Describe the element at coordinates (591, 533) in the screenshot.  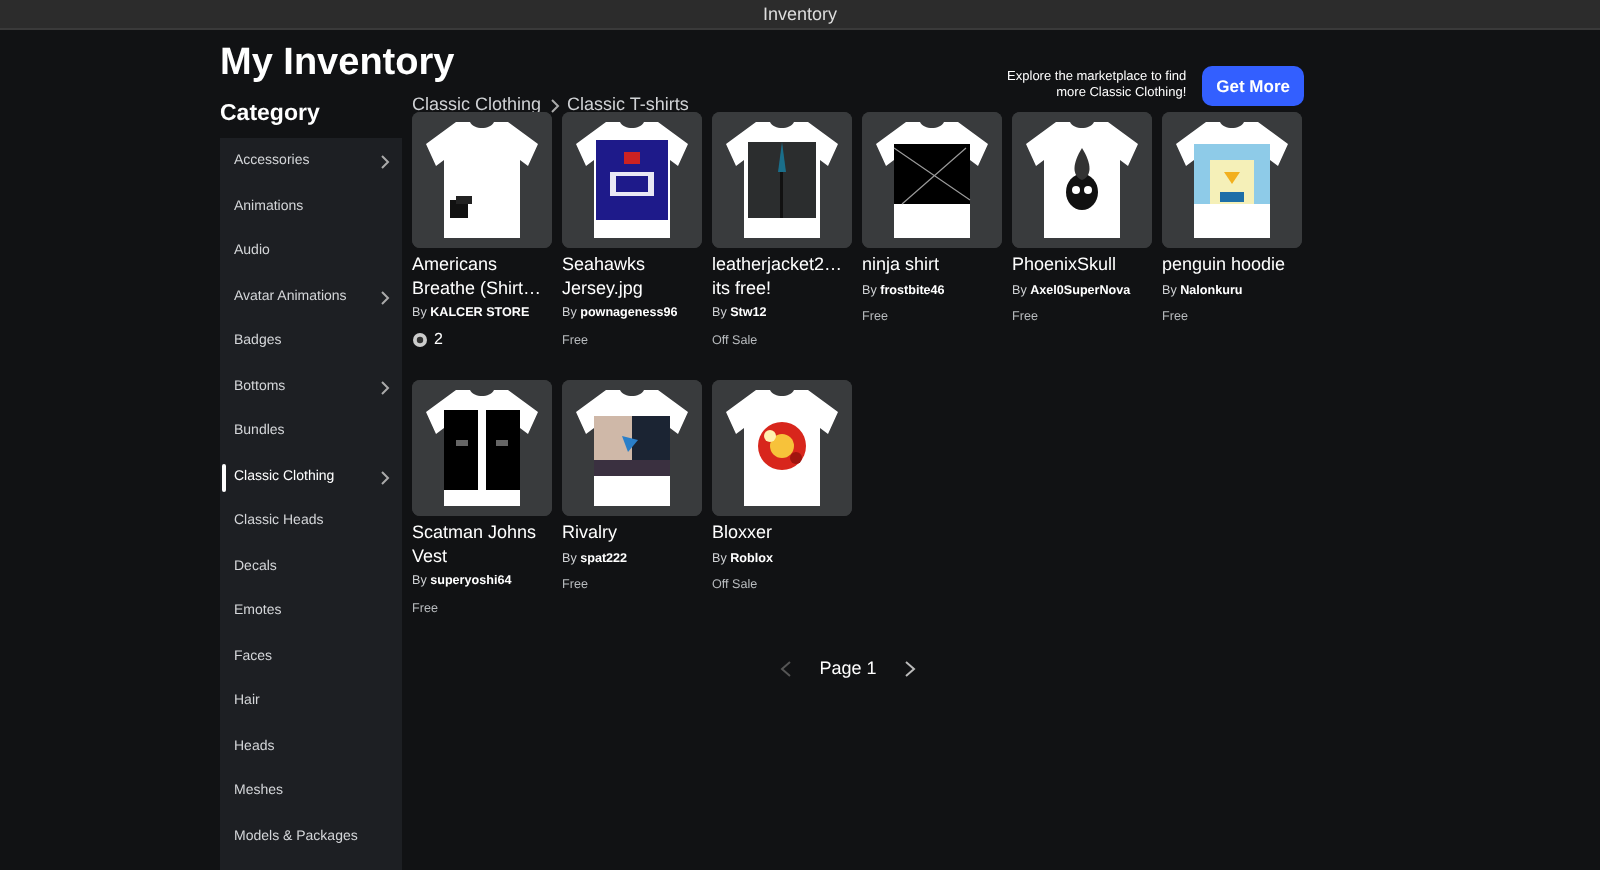
I see `item-name: Rivalry` at that location.